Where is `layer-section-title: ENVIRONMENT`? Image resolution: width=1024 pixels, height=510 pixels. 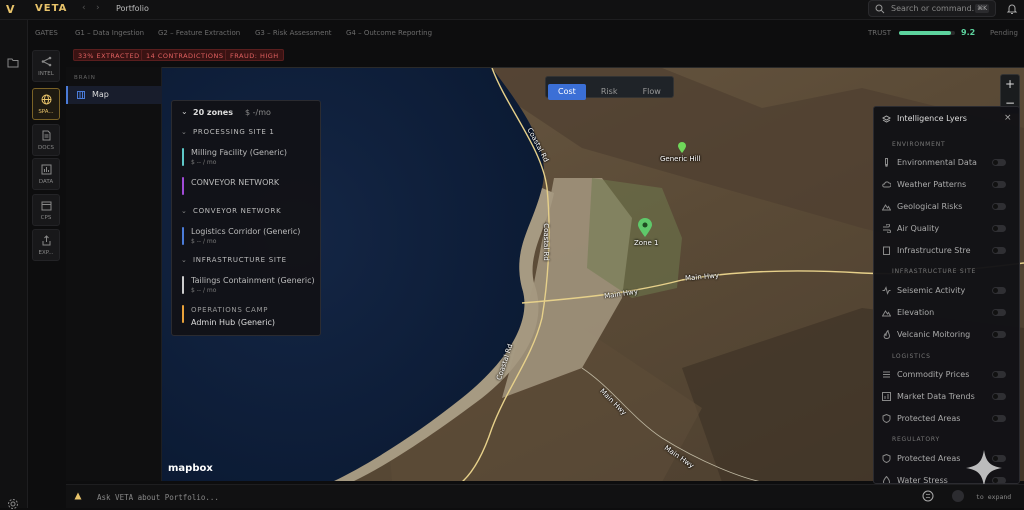
layer-section-title: ENVIRONMENT is located at coordinates (919, 144).